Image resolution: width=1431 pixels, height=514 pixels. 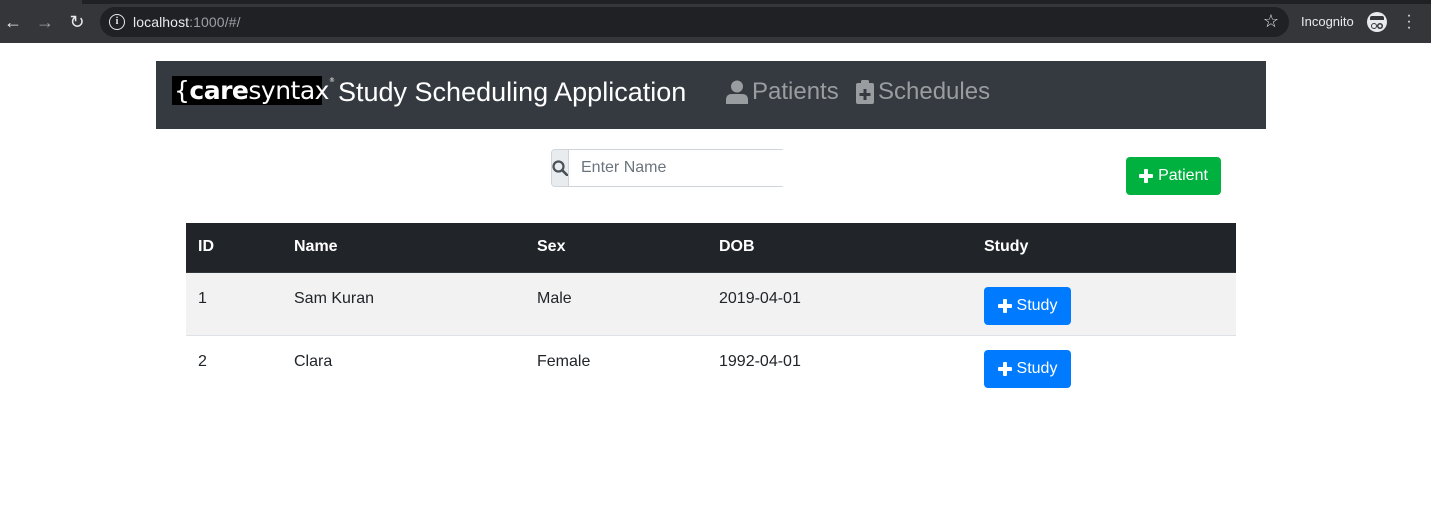 I want to click on tab-strip, so click(x=715, y=2).